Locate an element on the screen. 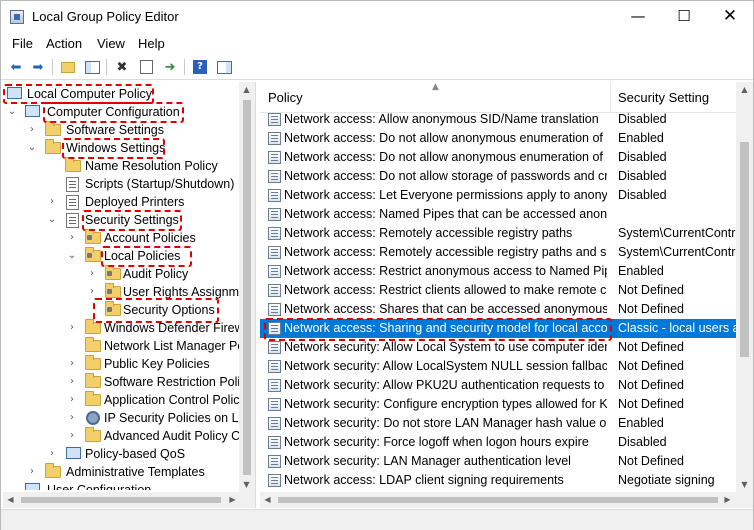 This screenshot has height=530, width=754. list-scrollbar: ▲ ▼ is located at coordinates (744, 287).